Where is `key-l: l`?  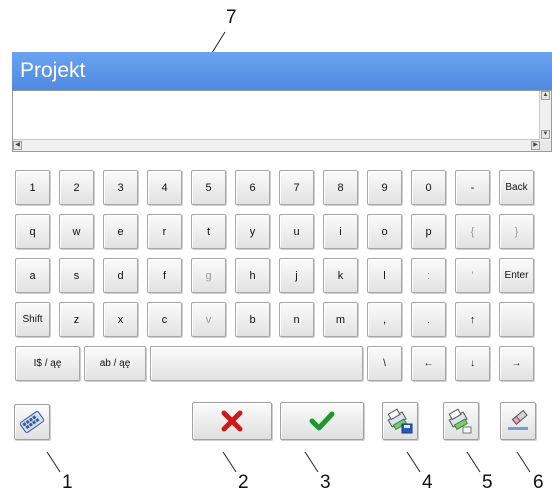
key-l: l is located at coordinates (384, 275).